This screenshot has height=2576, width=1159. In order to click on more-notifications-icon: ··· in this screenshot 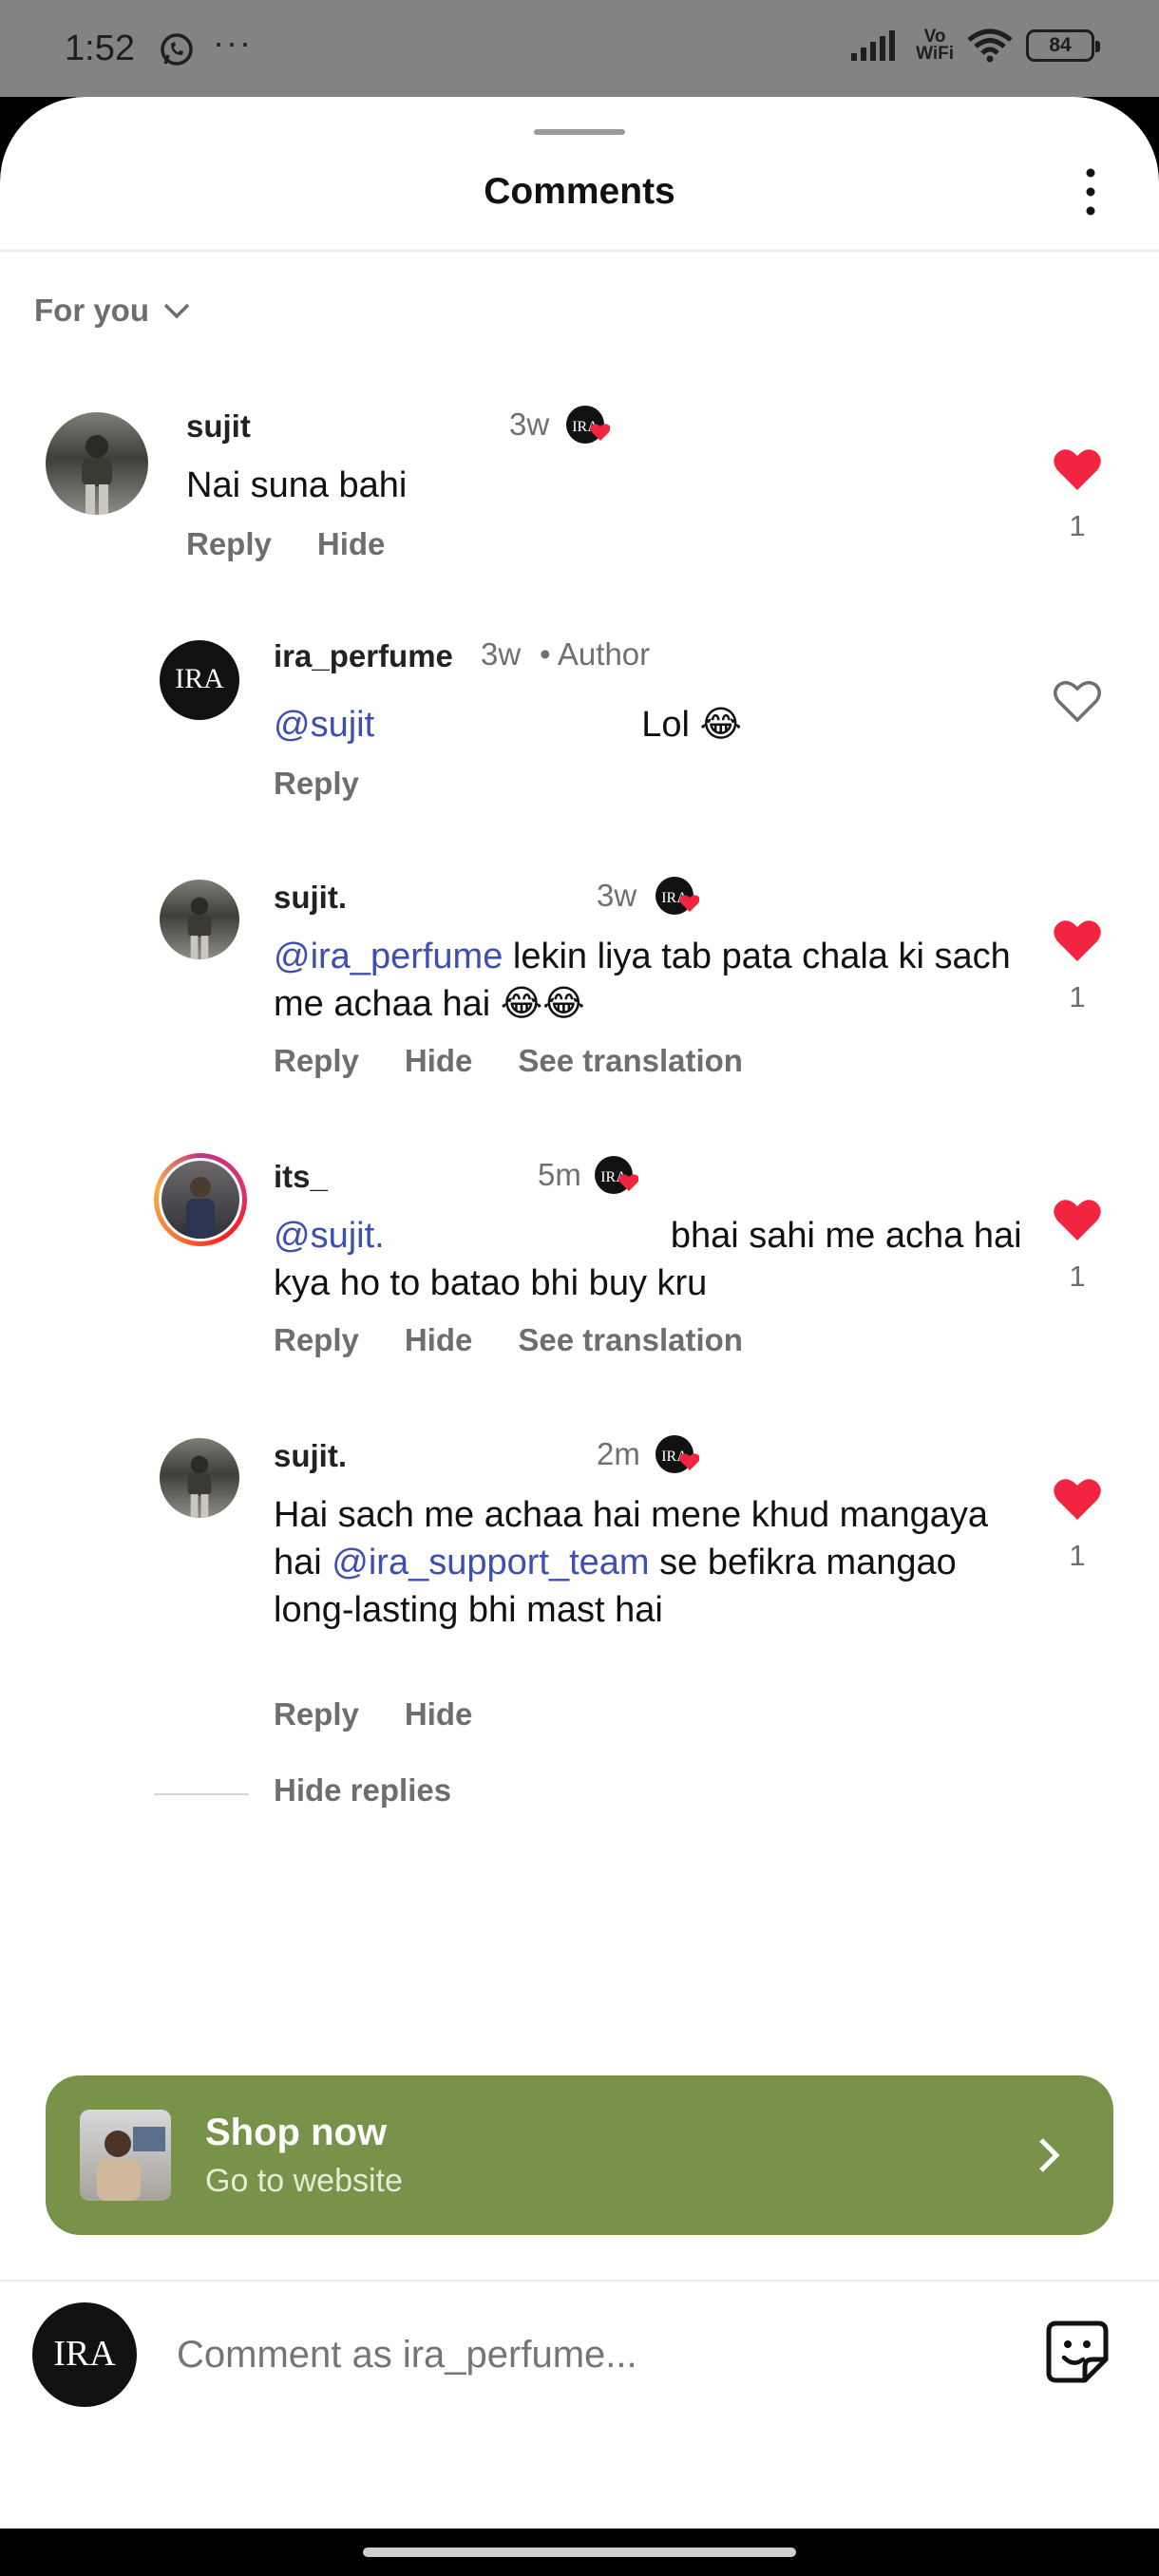, I will do `click(233, 42)`.